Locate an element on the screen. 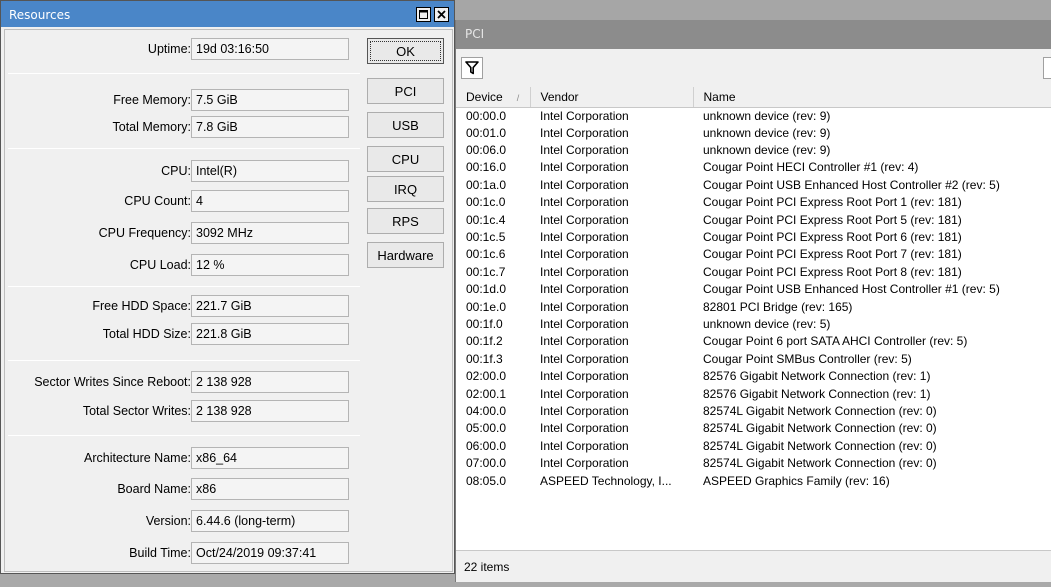 The height and width of the screenshot is (587, 1051). free-hdd-space-value: 221.7 GiB is located at coordinates (270, 306).